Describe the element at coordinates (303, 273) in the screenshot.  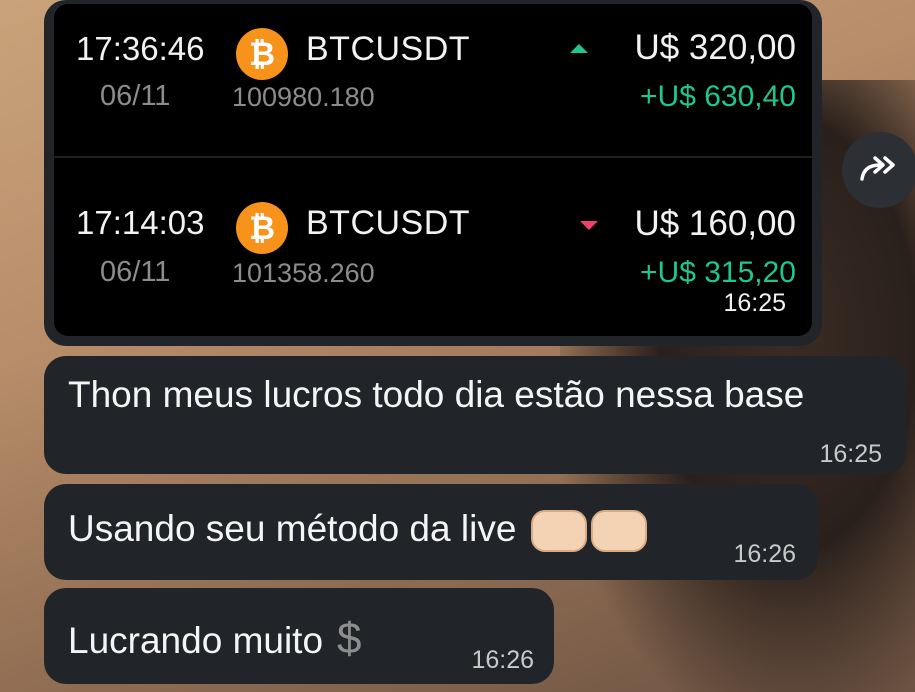
I see `trade-price: 101358.260` at that location.